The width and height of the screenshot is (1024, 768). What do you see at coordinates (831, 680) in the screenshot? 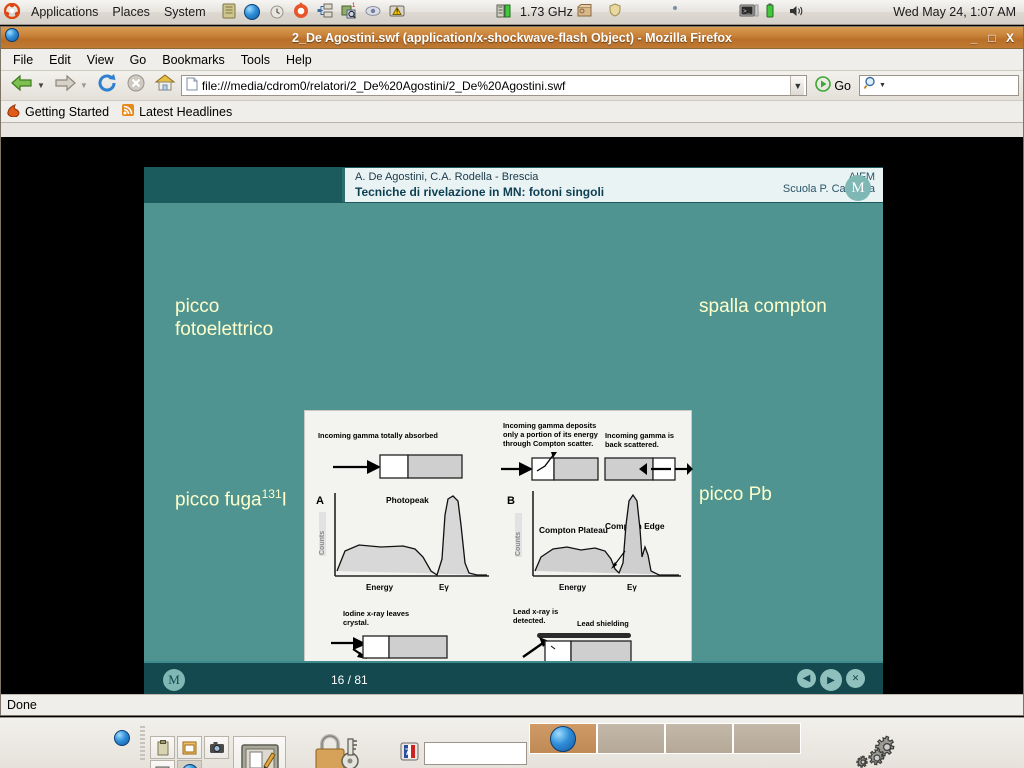
I see `play-slide-icon: ▶` at bounding box center [831, 680].